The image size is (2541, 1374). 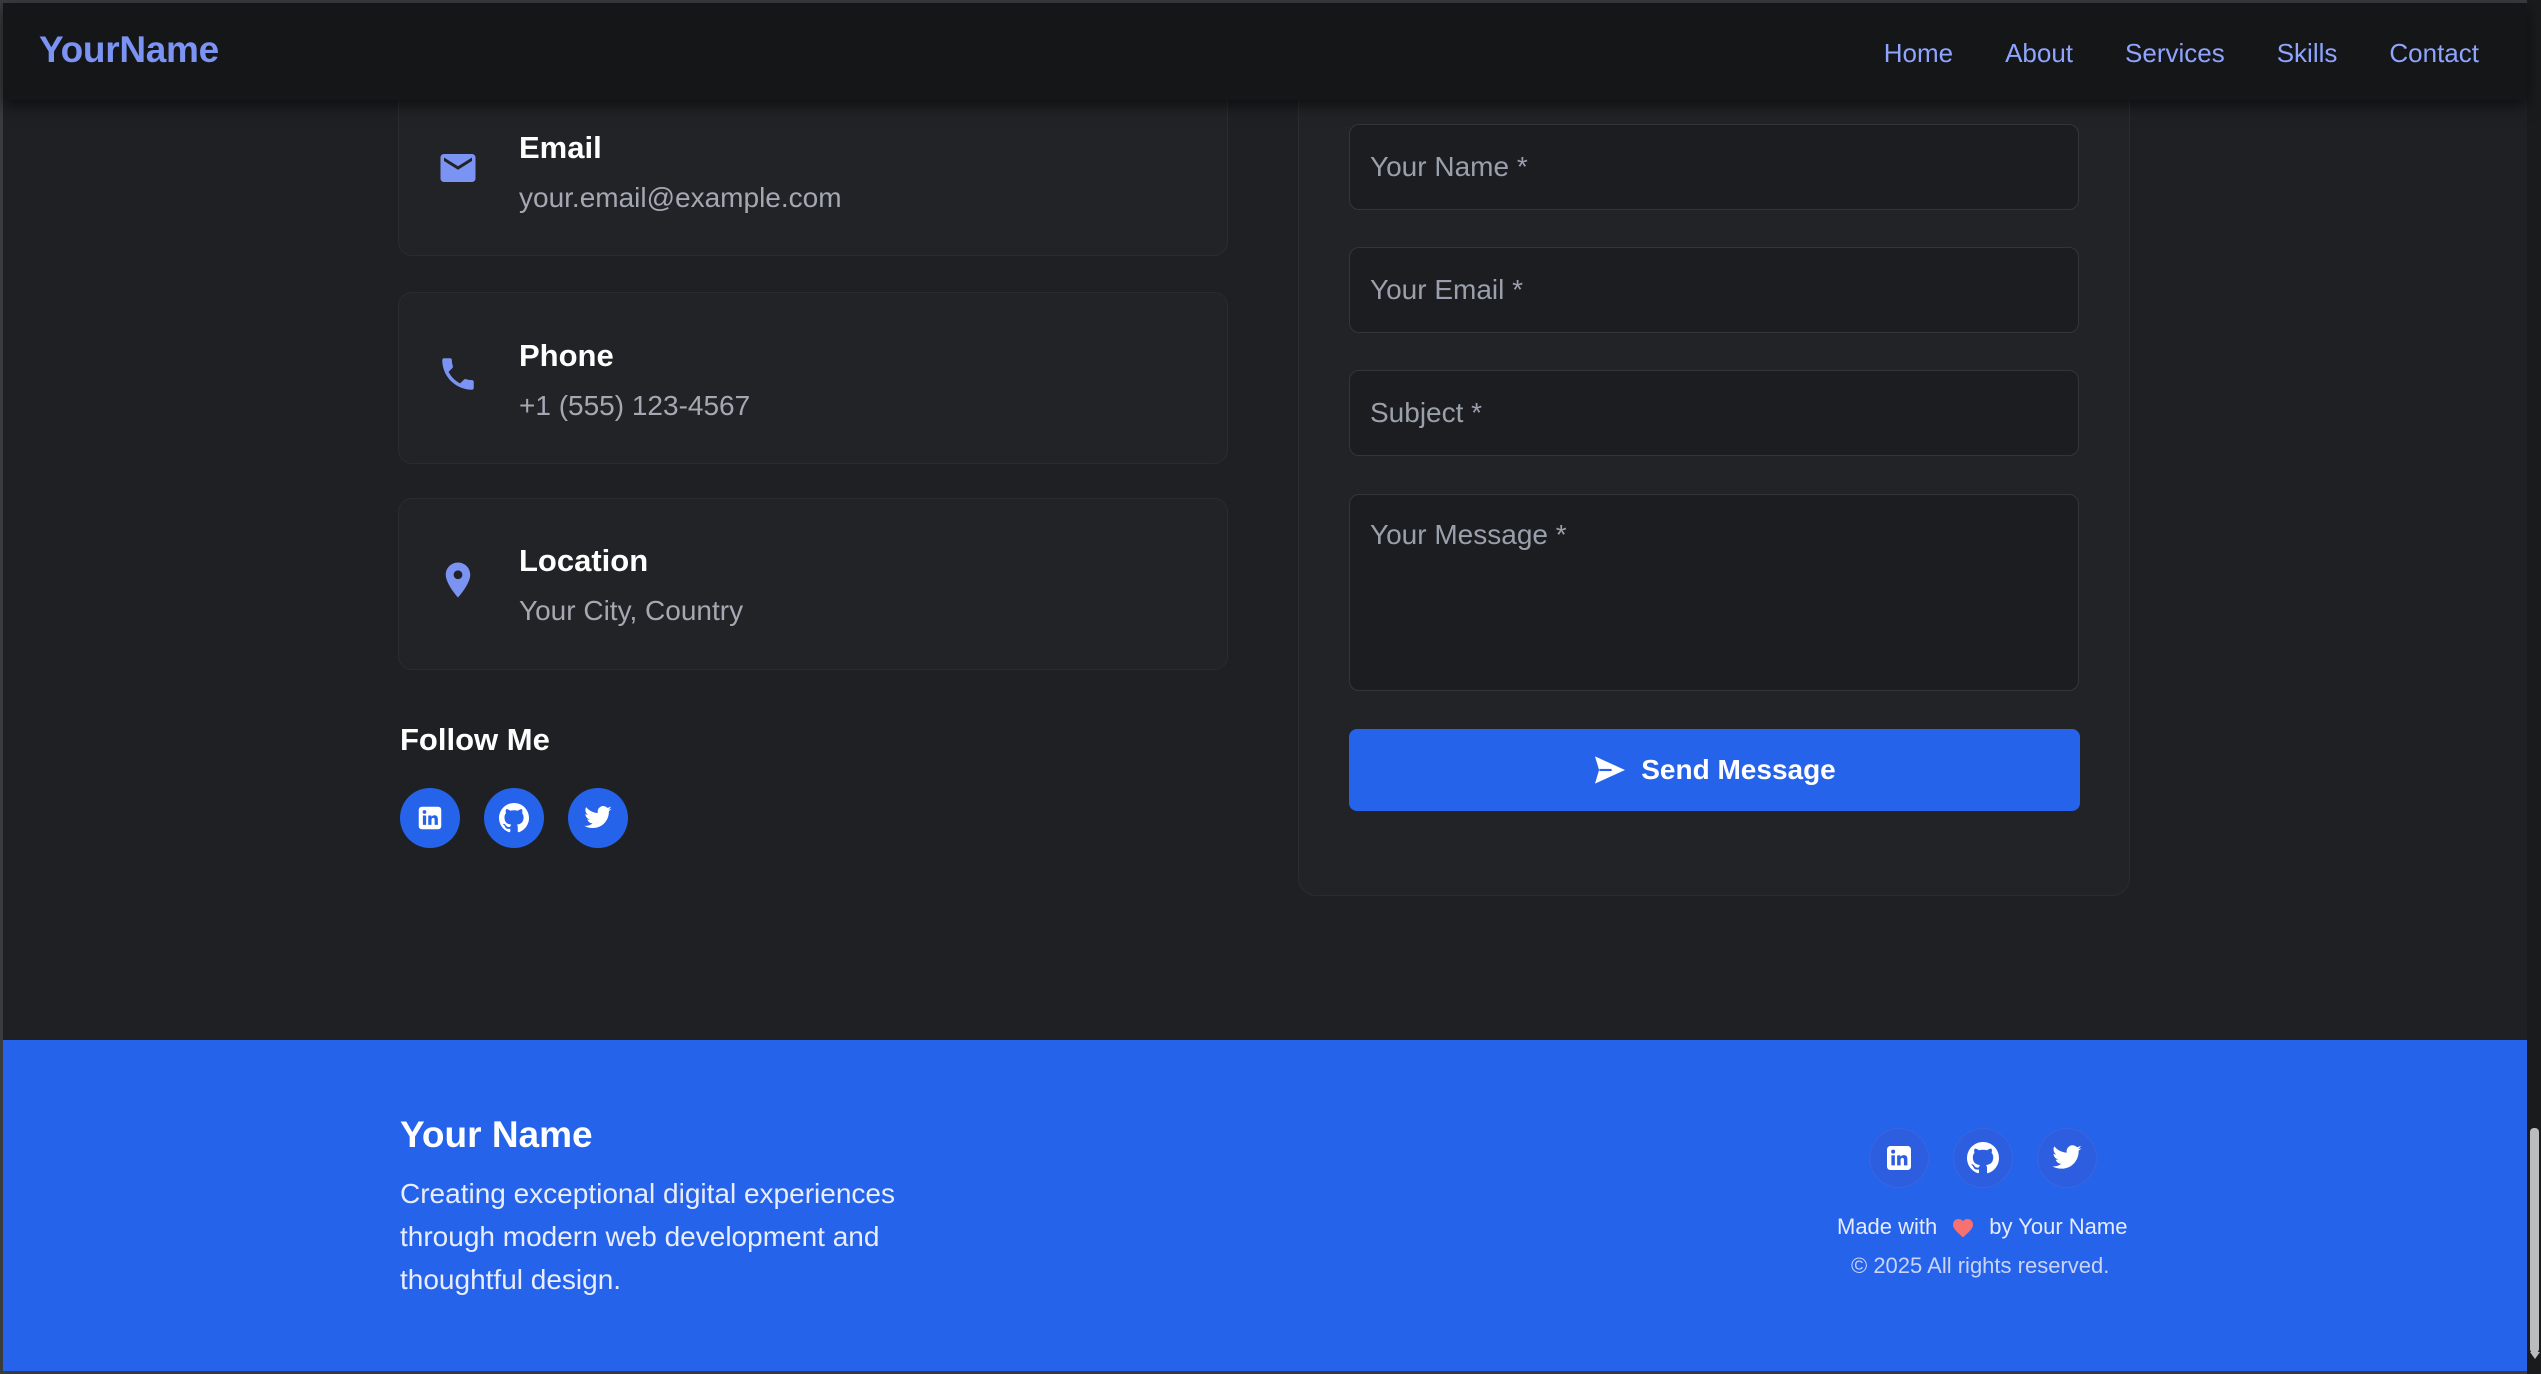 I want to click on send-message-label: Send Message, so click(x=1738, y=769).